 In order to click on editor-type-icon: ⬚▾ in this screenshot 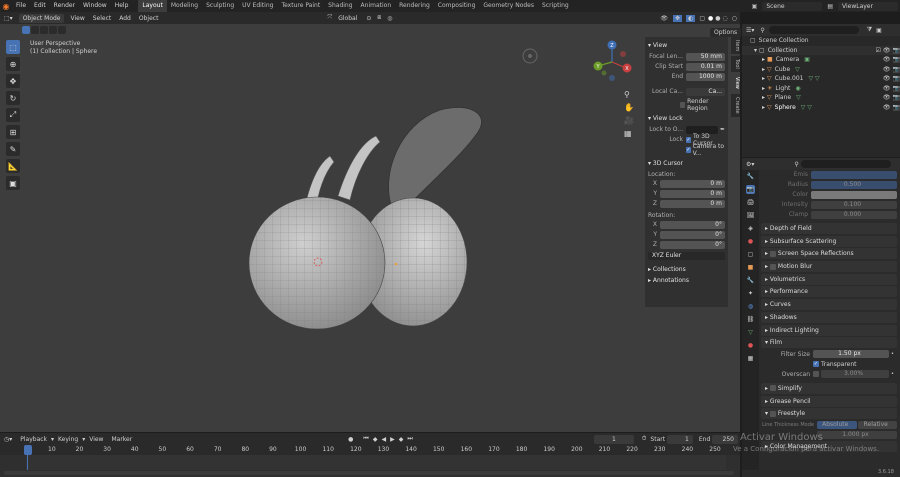, I will do `click(8, 18)`.